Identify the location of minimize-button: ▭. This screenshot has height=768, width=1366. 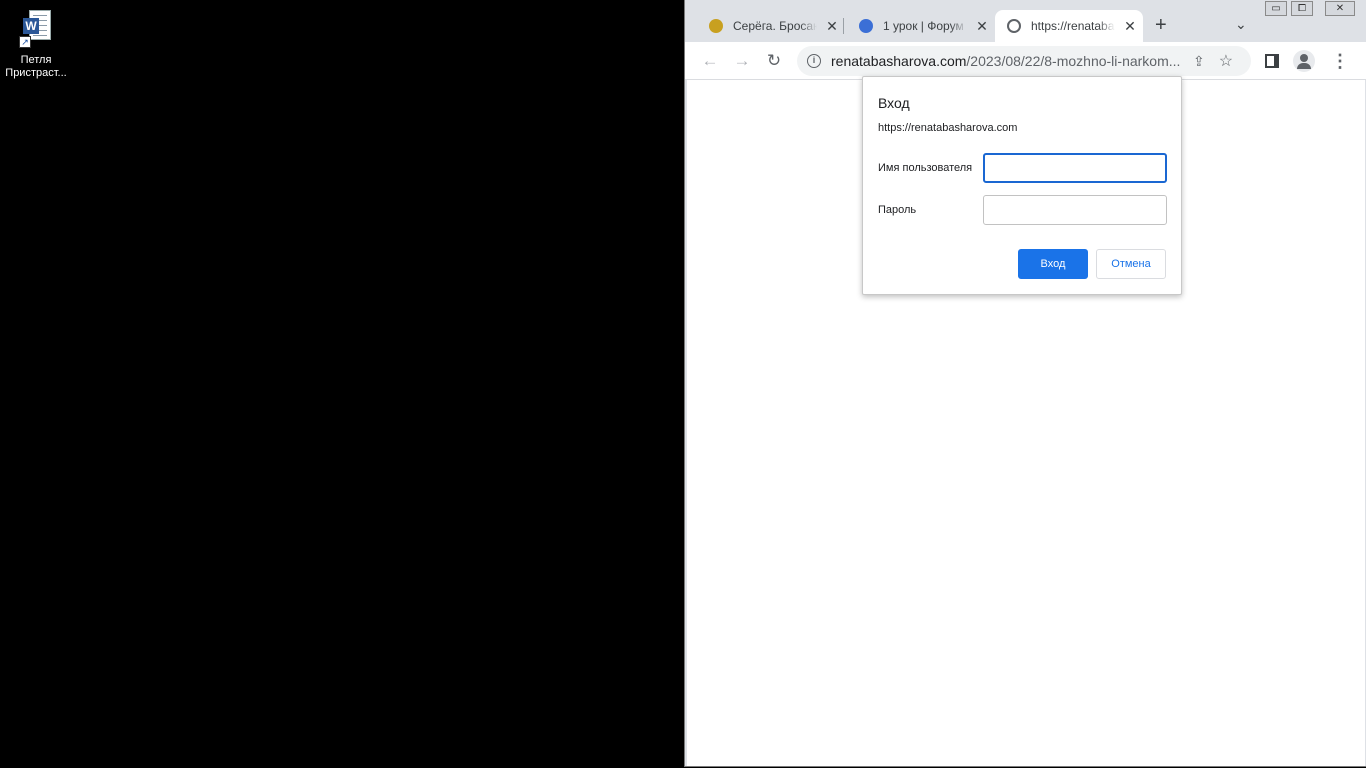
(1276, 8).